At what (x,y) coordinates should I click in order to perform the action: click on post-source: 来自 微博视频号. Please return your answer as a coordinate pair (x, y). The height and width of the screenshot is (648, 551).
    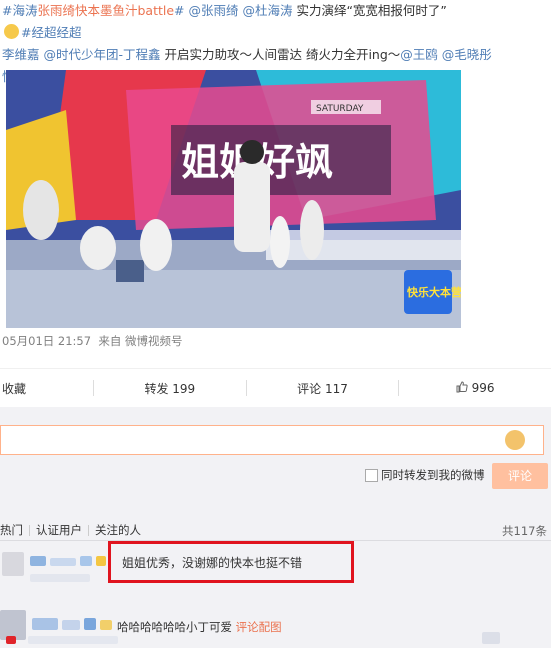
    Looking at the image, I should click on (140, 341).